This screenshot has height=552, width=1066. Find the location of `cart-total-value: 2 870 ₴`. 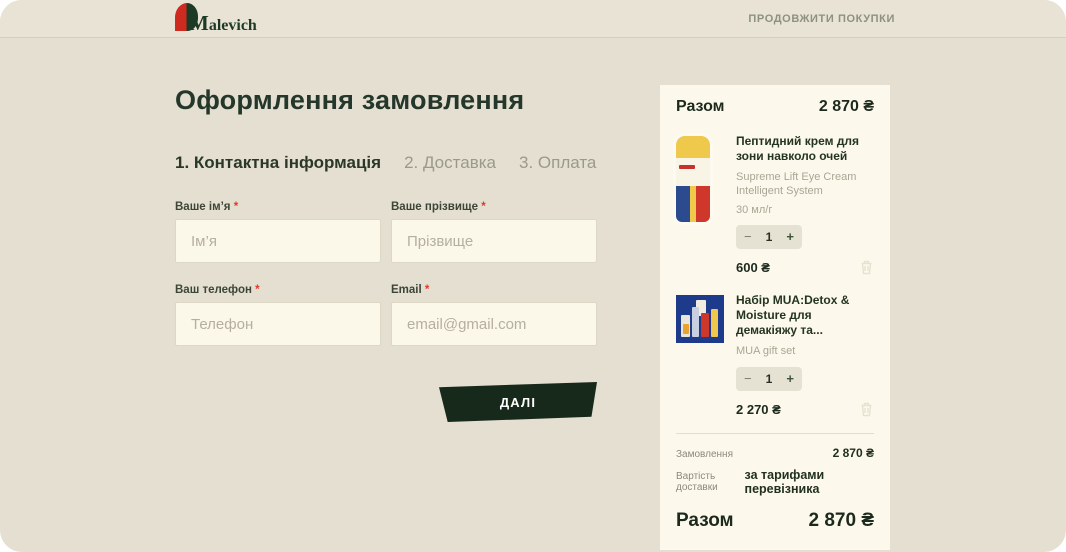

cart-total-value: 2 870 ₴ is located at coordinates (846, 106).